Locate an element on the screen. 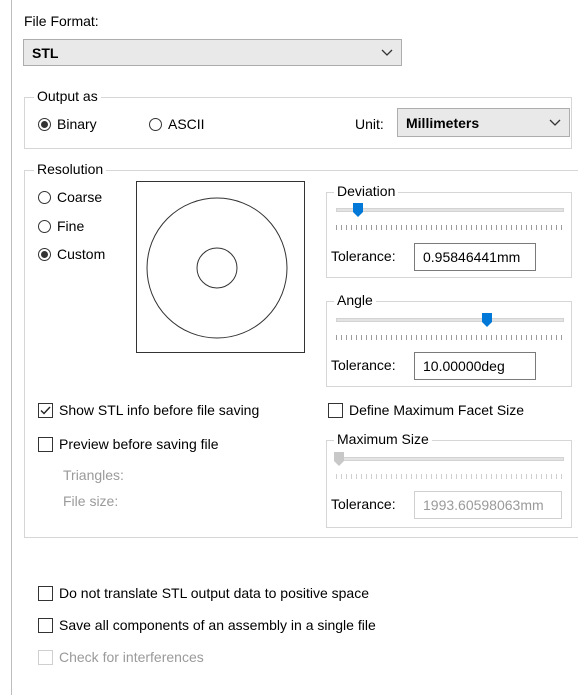  deviation-tolerance-input: 0.95846441mm is located at coordinates (475, 257).